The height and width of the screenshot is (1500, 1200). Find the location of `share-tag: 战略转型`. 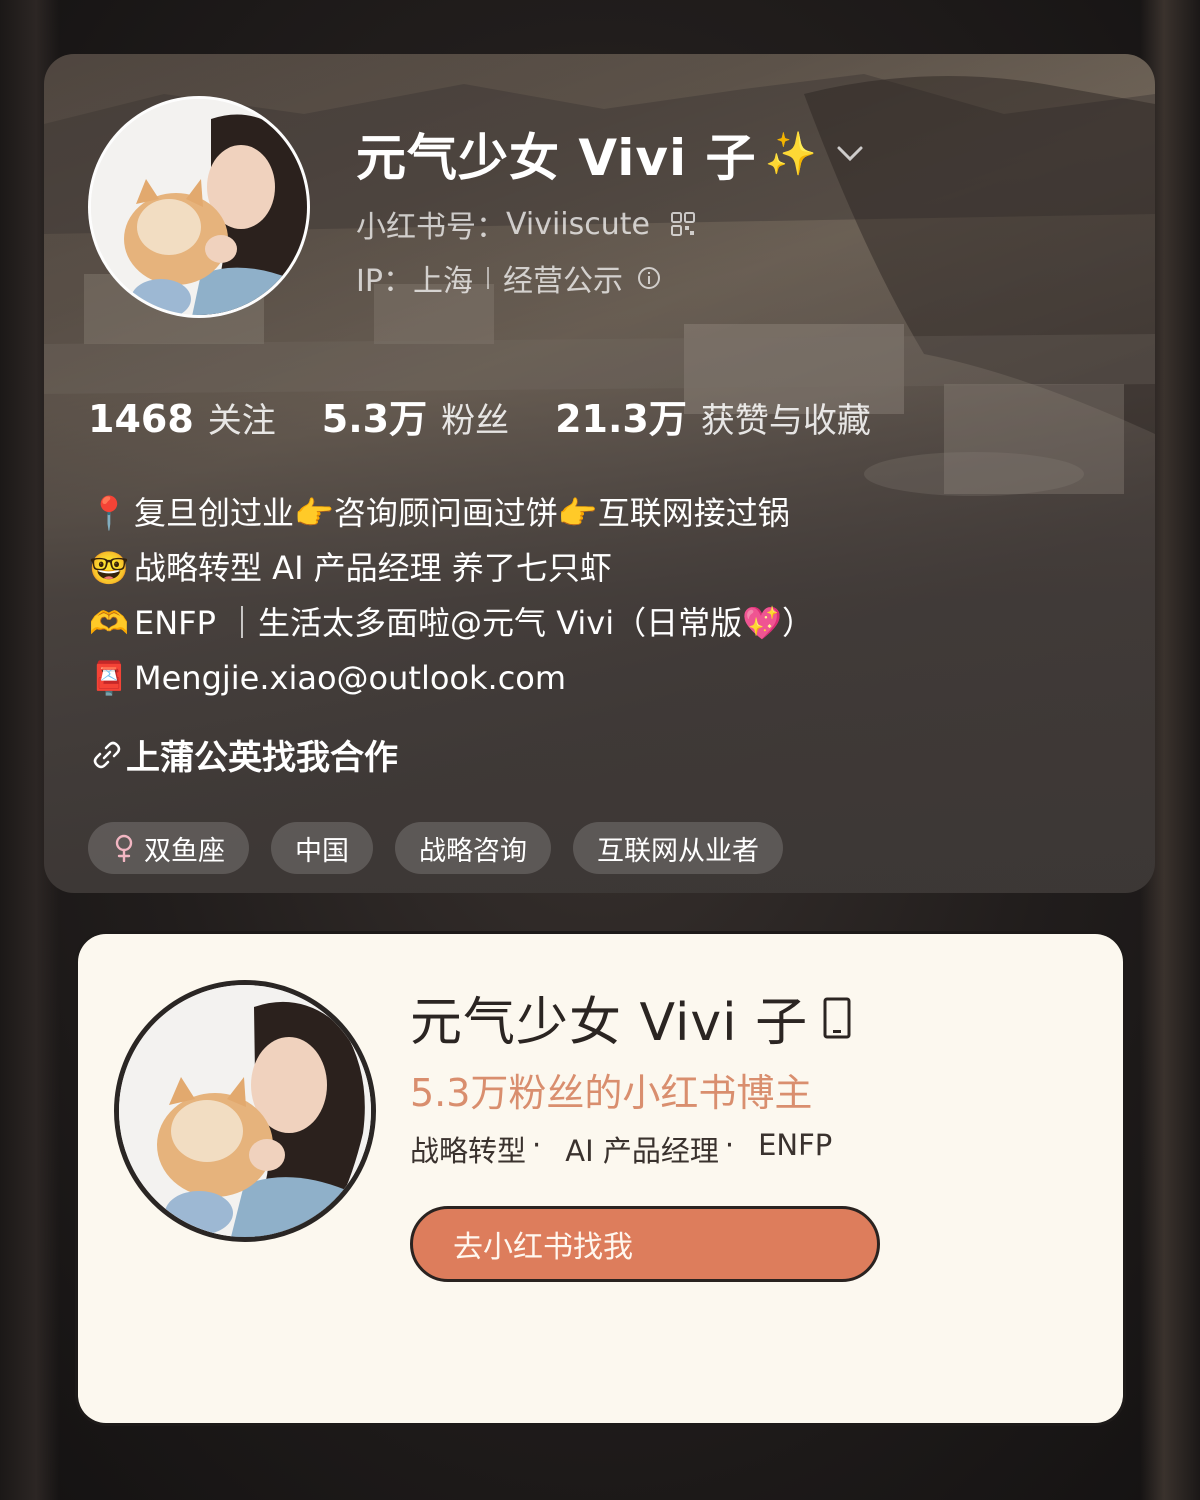

share-tag: 战略转型 is located at coordinates (468, 1151).